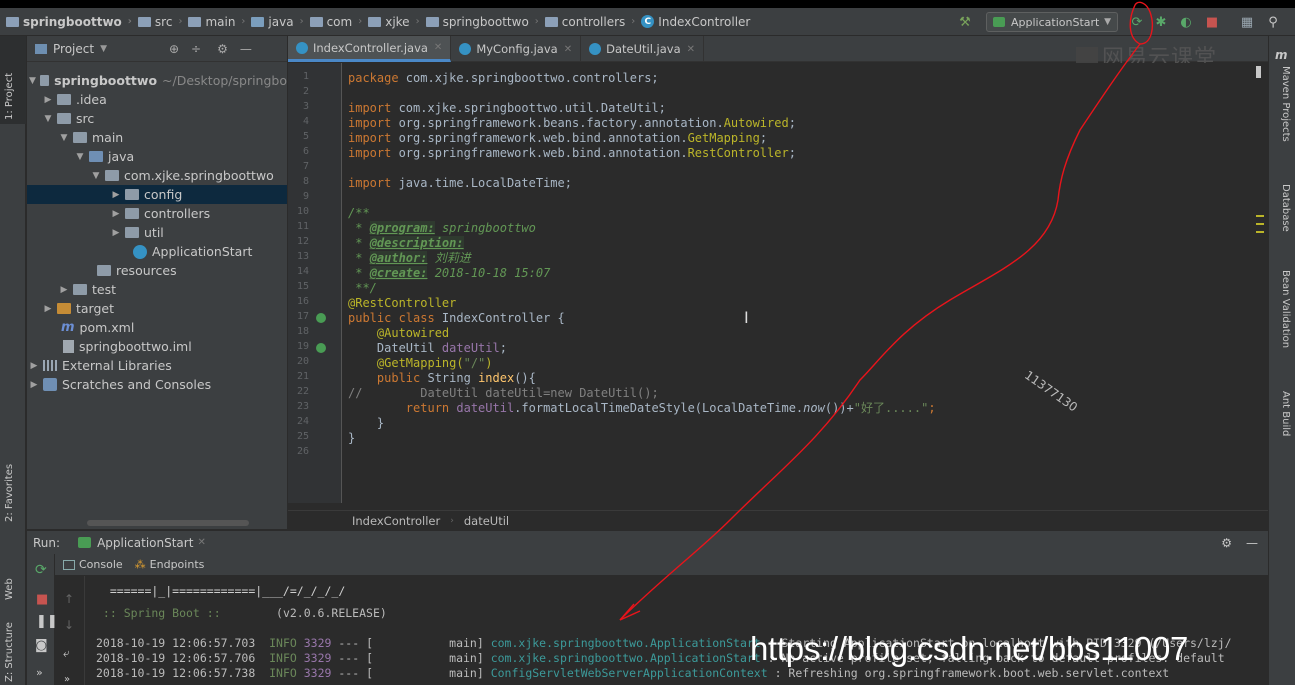 Image resolution: width=1295 pixels, height=685 pixels. What do you see at coordinates (965, 22) in the screenshot?
I see `build-hammer-icon: ⚒` at bounding box center [965, 22].